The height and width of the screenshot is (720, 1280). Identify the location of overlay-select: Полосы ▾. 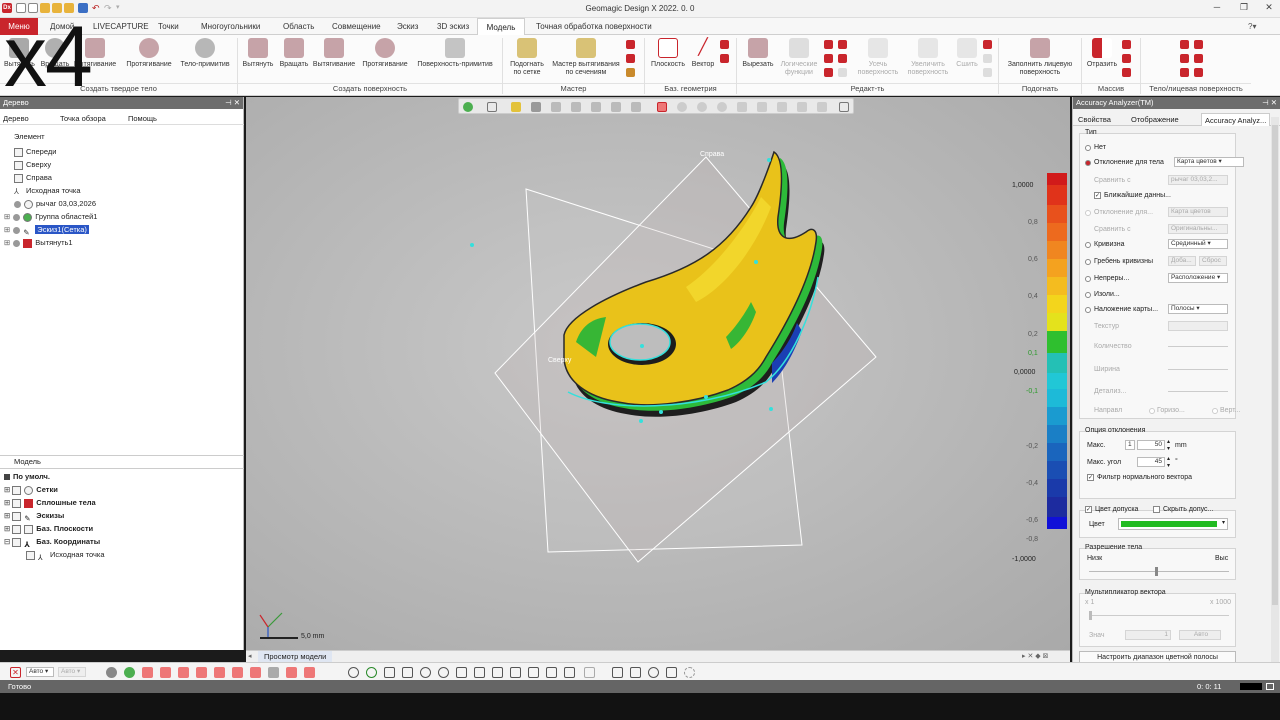
(1198, 309).